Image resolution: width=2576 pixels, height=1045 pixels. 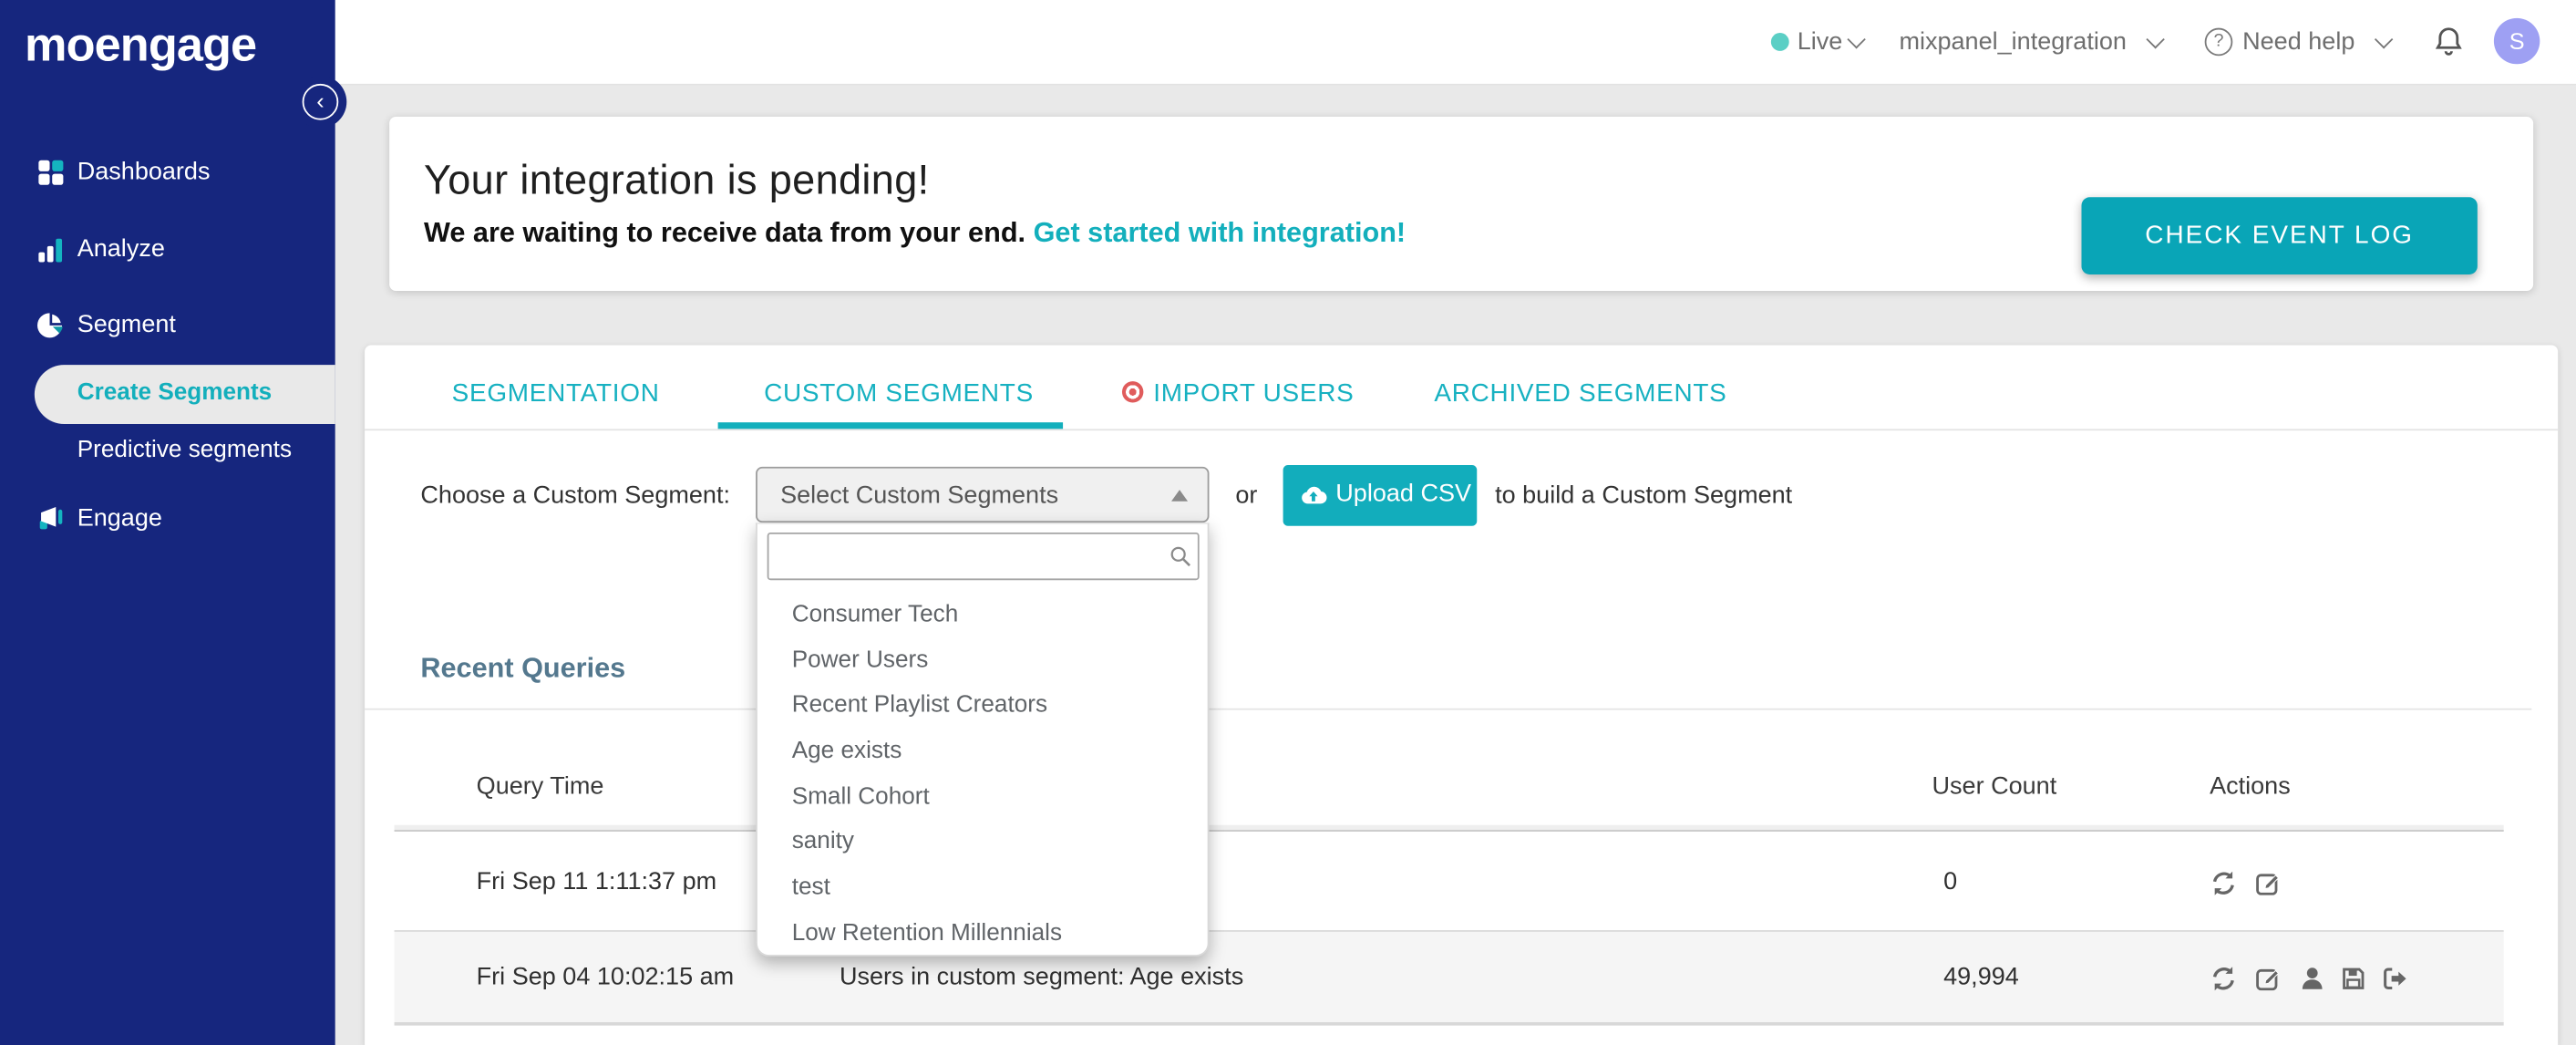 I want to click on check-event-log-button: CHECK EVENT LOG, so click(x=2279, y=235).